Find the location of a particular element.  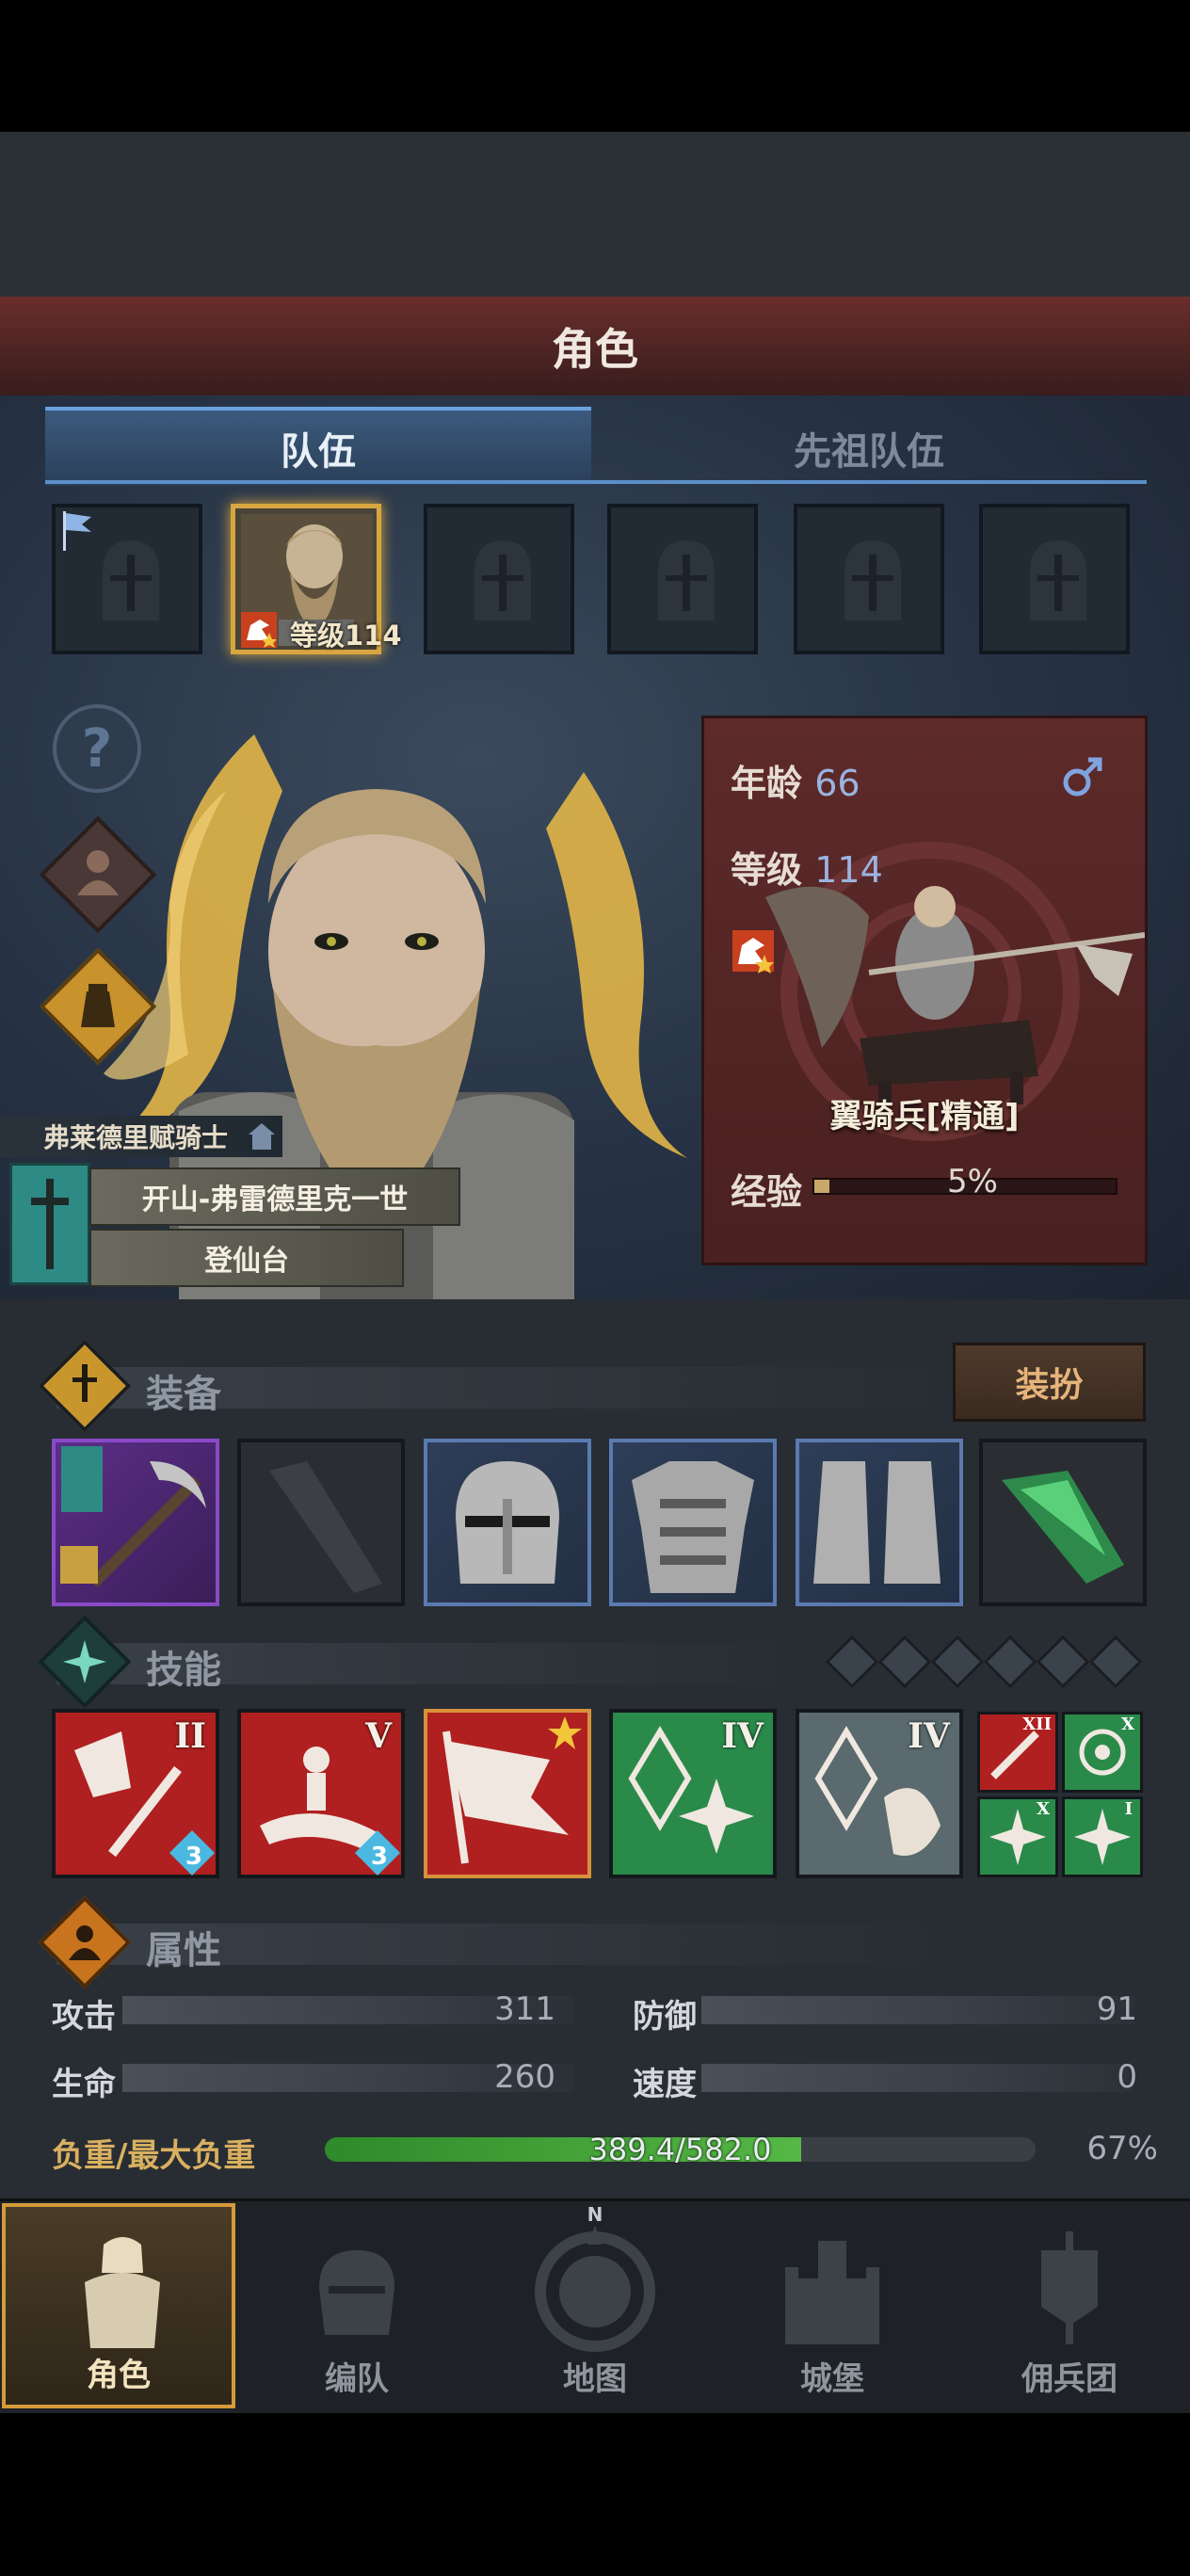

skills-section-title: 技能 is located at coordinates (183, 1670).